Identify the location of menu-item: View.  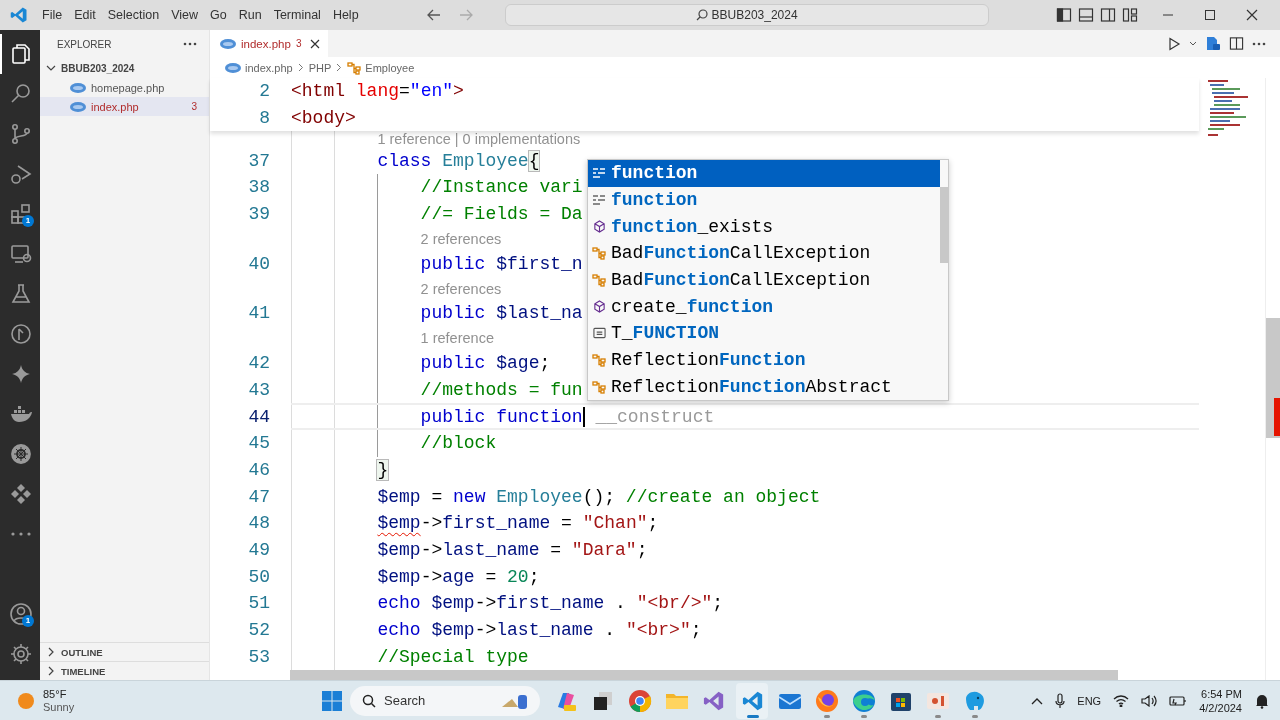
(184, 15).